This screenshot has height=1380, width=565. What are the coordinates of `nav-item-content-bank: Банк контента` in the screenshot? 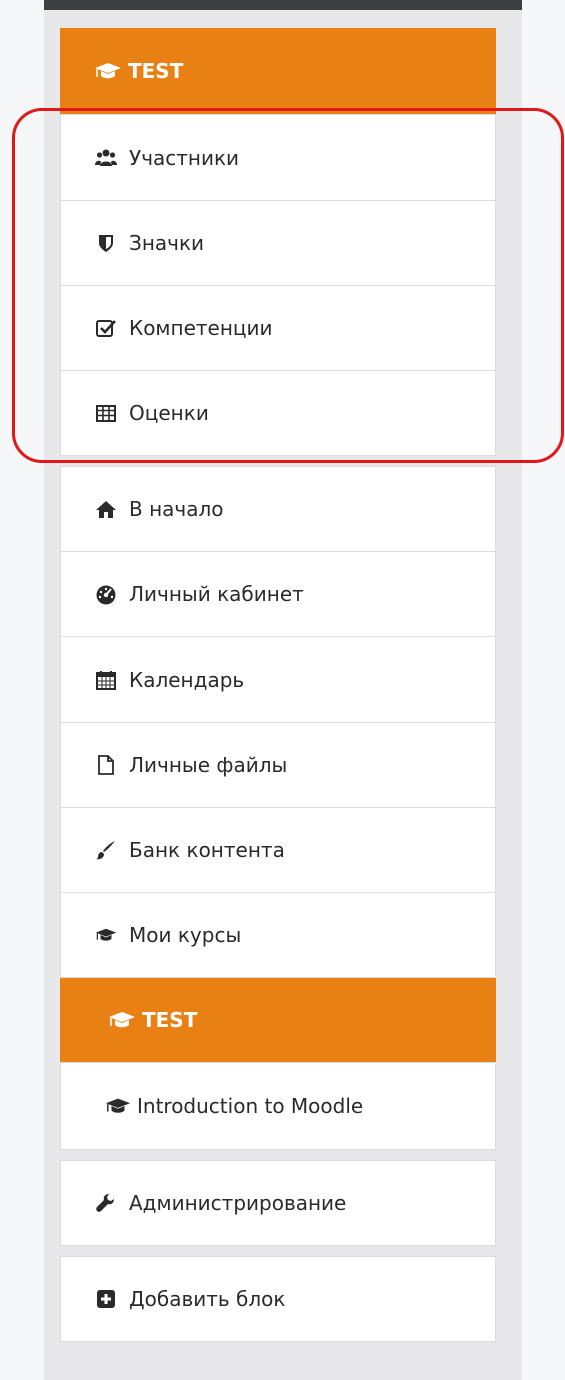 It's located at (278, 850).